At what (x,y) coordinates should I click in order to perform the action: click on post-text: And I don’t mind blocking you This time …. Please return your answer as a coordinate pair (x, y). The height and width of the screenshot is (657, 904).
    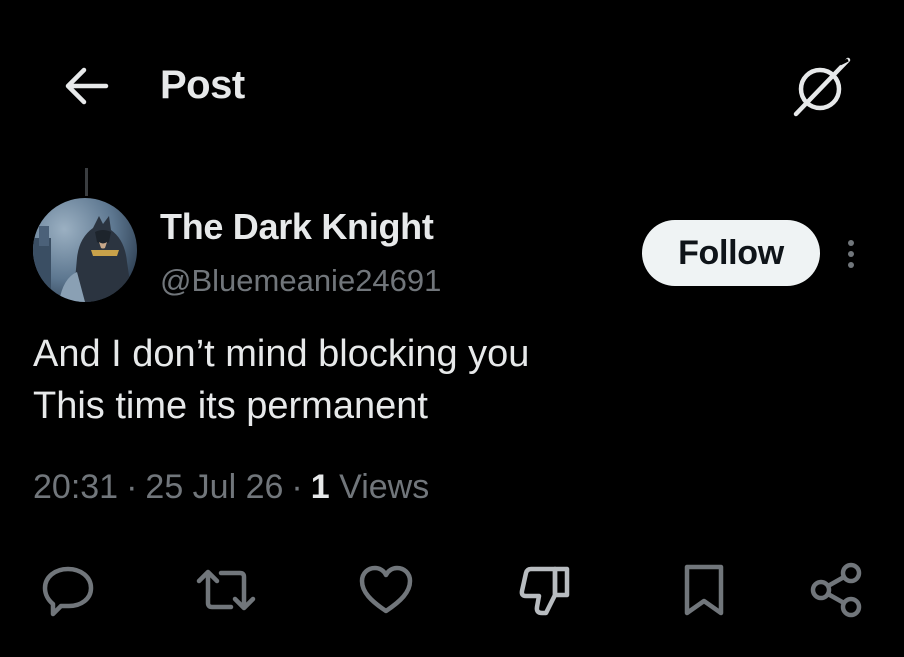
    Looking at the image, I should click on (453, 380).